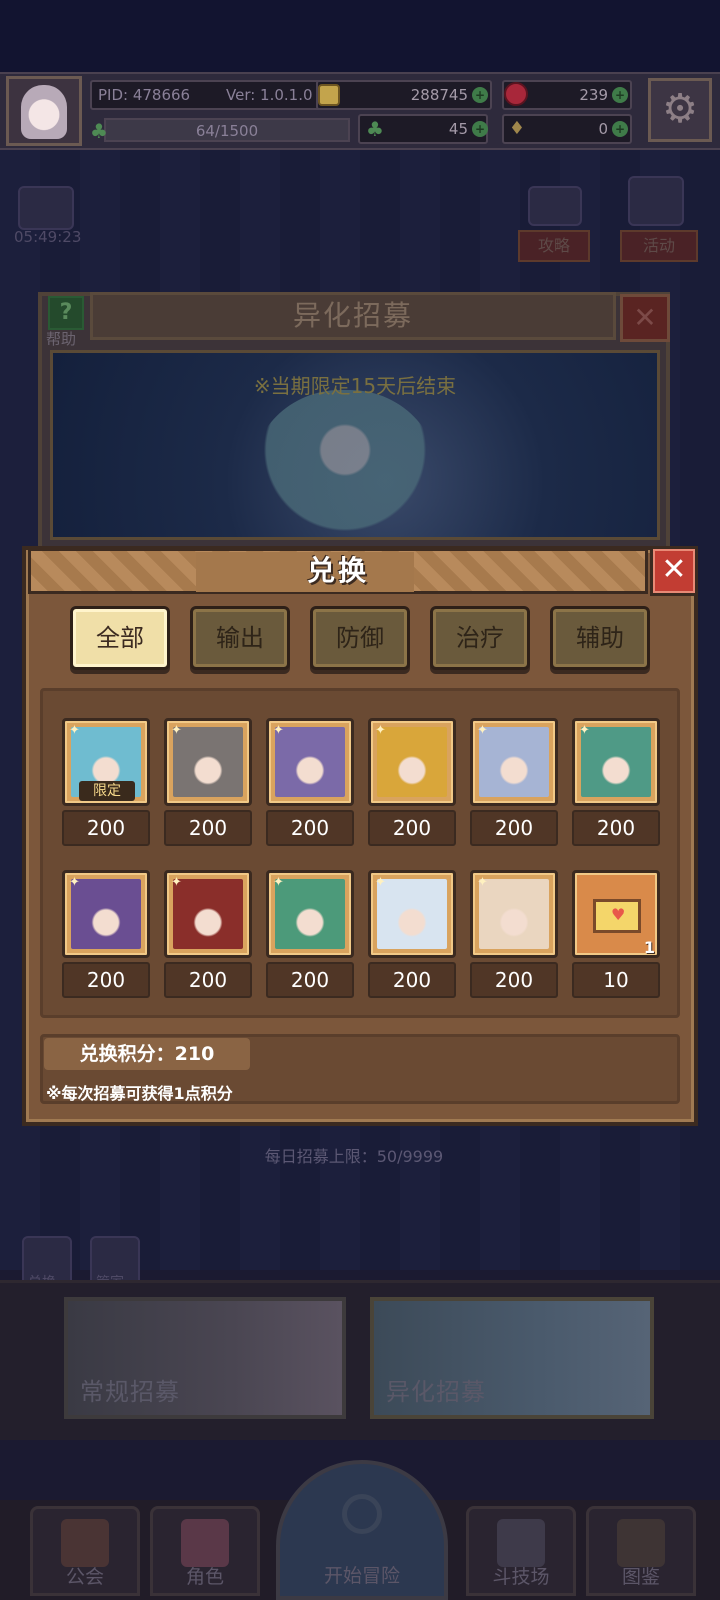  What do you see at coordinates (204, 1577) in the screenshot?
I see `nav-character-label: 角色` at bounding box center [204, 1577].